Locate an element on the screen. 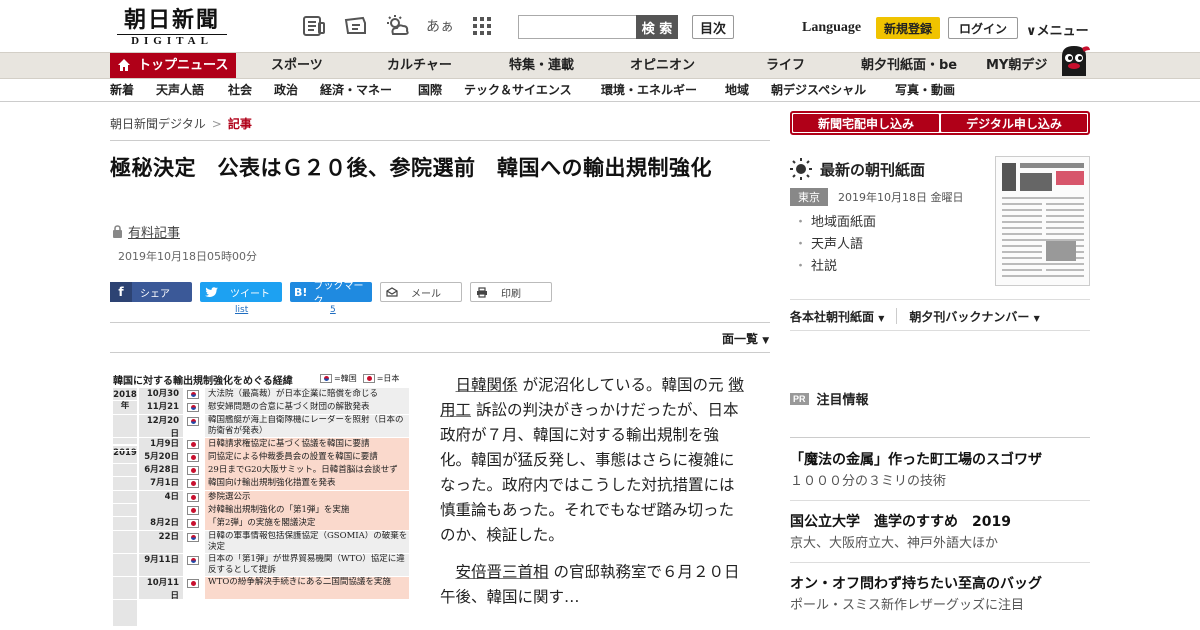 This screenshot has width=1200, height=630. region-tag: 東京 is located at coordinates (809, 197).